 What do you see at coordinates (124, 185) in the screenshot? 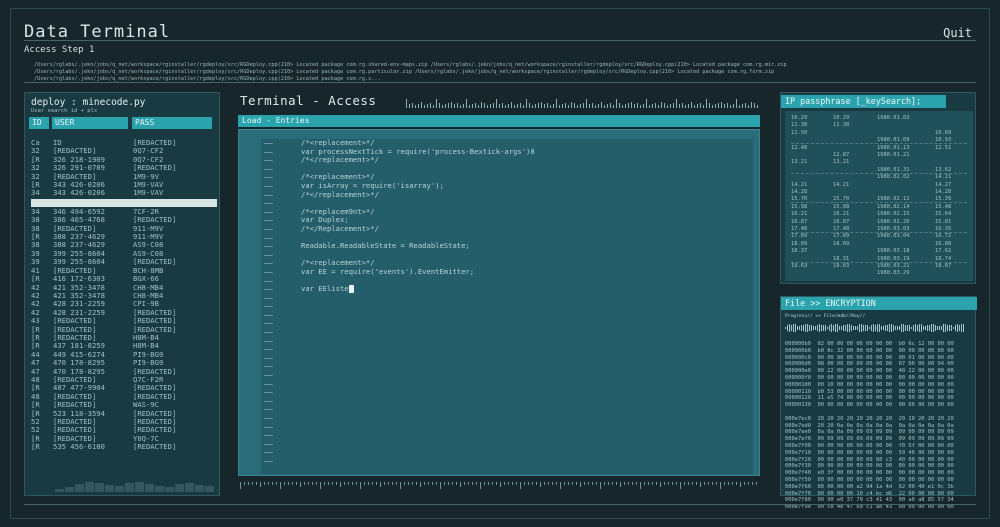
I see `table-row: [R 343 426-0206 1M9-VAV` at bounding box center [124, 185].